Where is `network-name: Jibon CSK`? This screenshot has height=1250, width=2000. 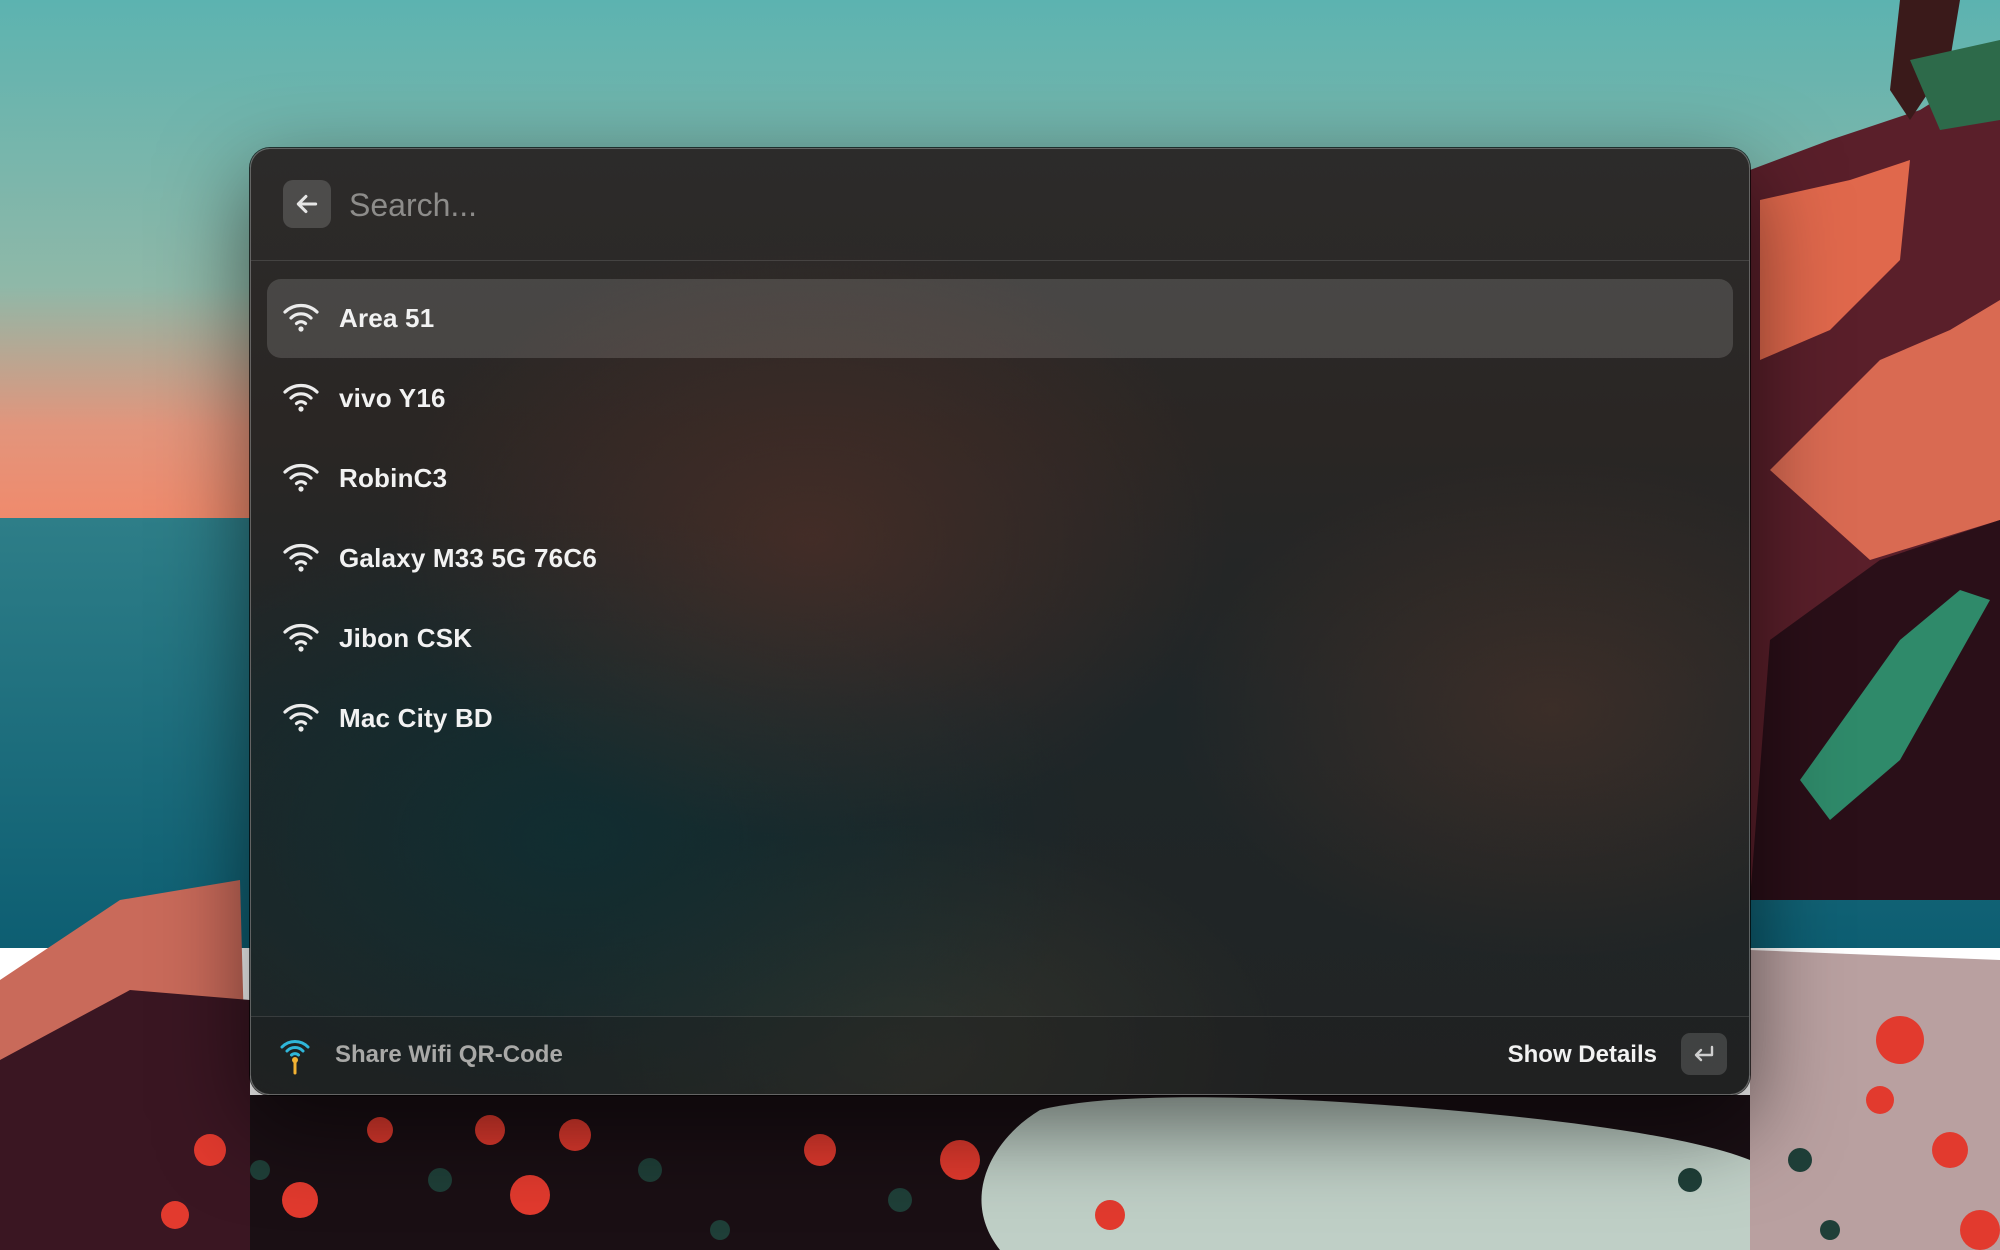
network-name: Jibon CSK is located at coordinates (406, 638).